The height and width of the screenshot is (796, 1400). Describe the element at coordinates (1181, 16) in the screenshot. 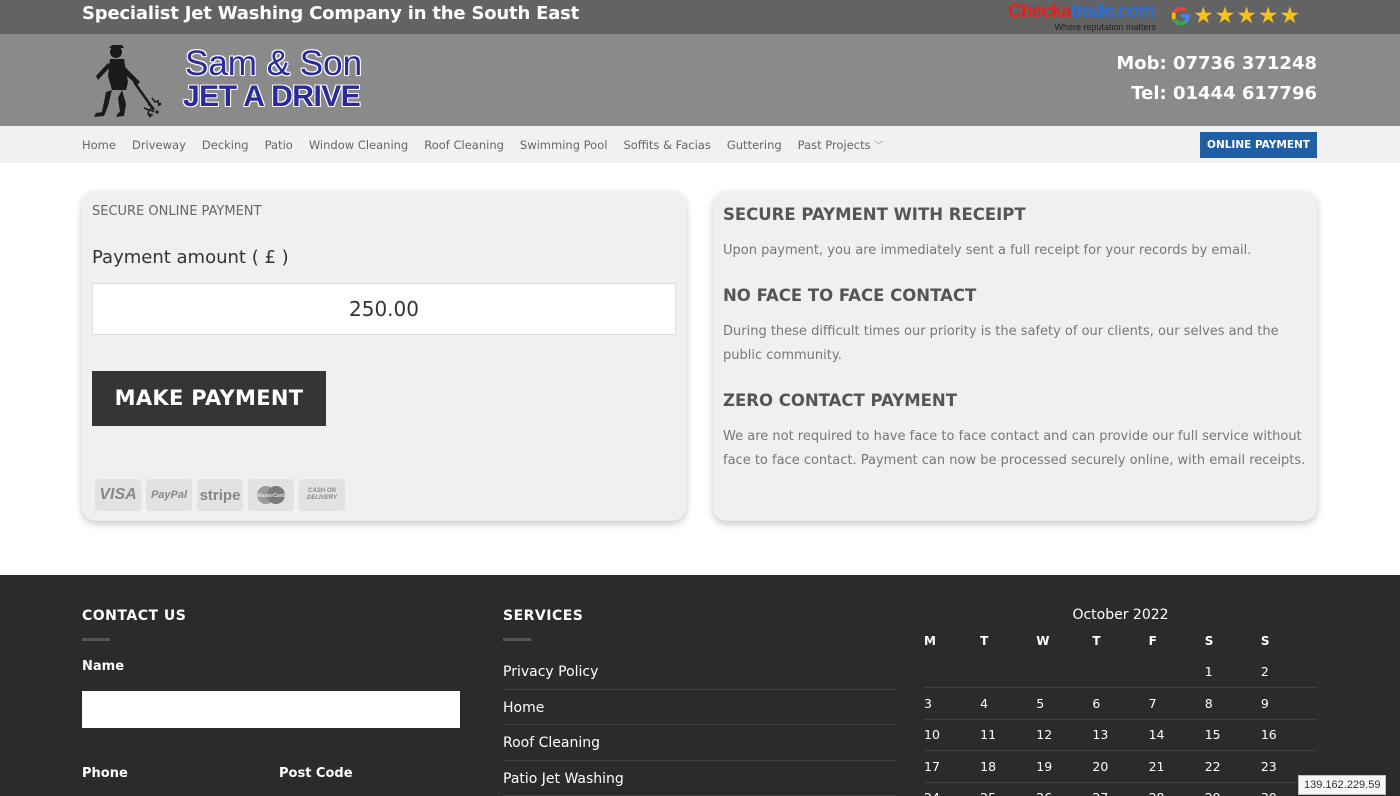

I see `google-icon` at that location.